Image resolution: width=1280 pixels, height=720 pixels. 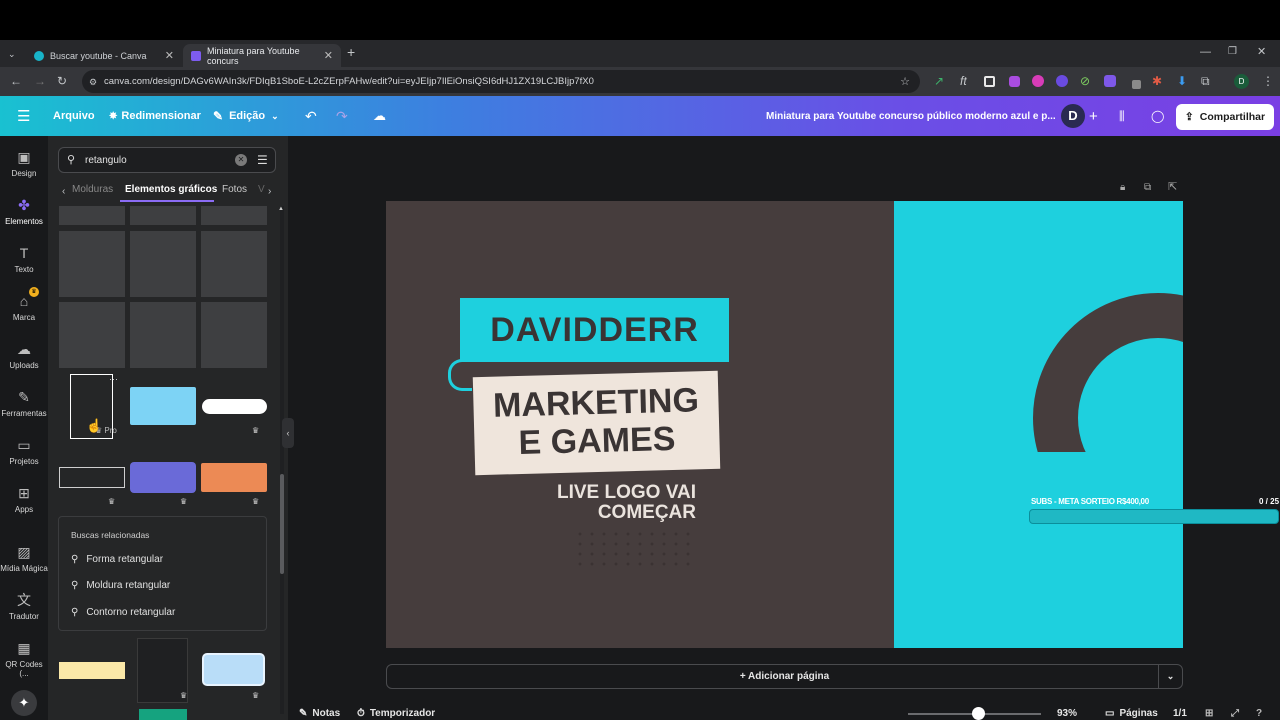 What do you see at coordinates (24, 606) in the screenshot?
I see `rail-item-translator: 文 Tradutor` at bounding box center [24, 606].